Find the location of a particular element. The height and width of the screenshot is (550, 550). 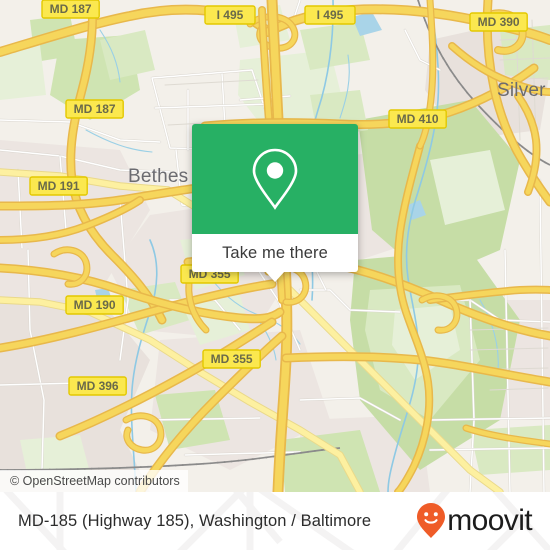

svg-text: MD 355 is located at coordinates (232, 359).